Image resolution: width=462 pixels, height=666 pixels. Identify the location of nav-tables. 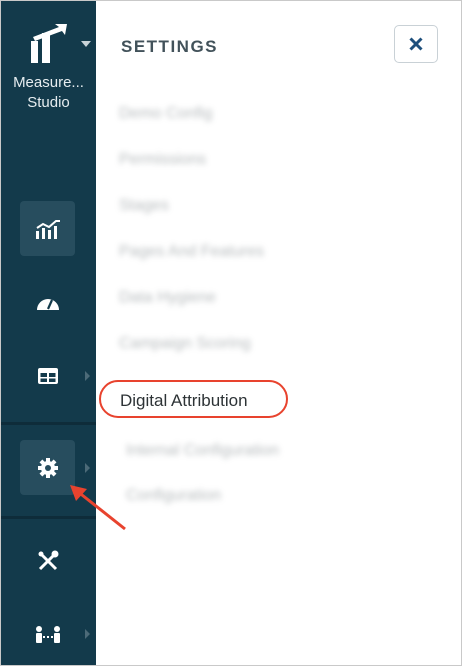
(47, 375).